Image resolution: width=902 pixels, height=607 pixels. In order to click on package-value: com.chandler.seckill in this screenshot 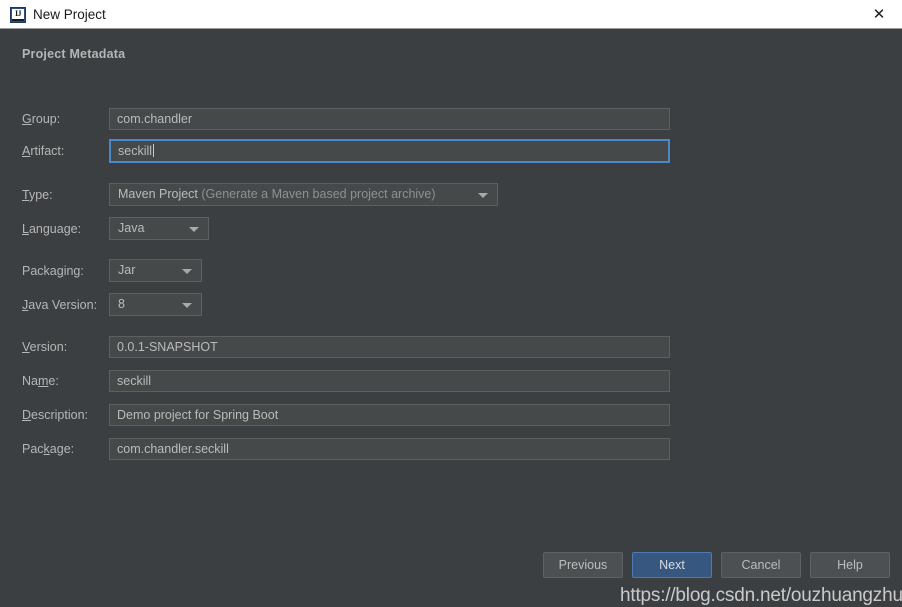, I will do `click(173, 449)`.